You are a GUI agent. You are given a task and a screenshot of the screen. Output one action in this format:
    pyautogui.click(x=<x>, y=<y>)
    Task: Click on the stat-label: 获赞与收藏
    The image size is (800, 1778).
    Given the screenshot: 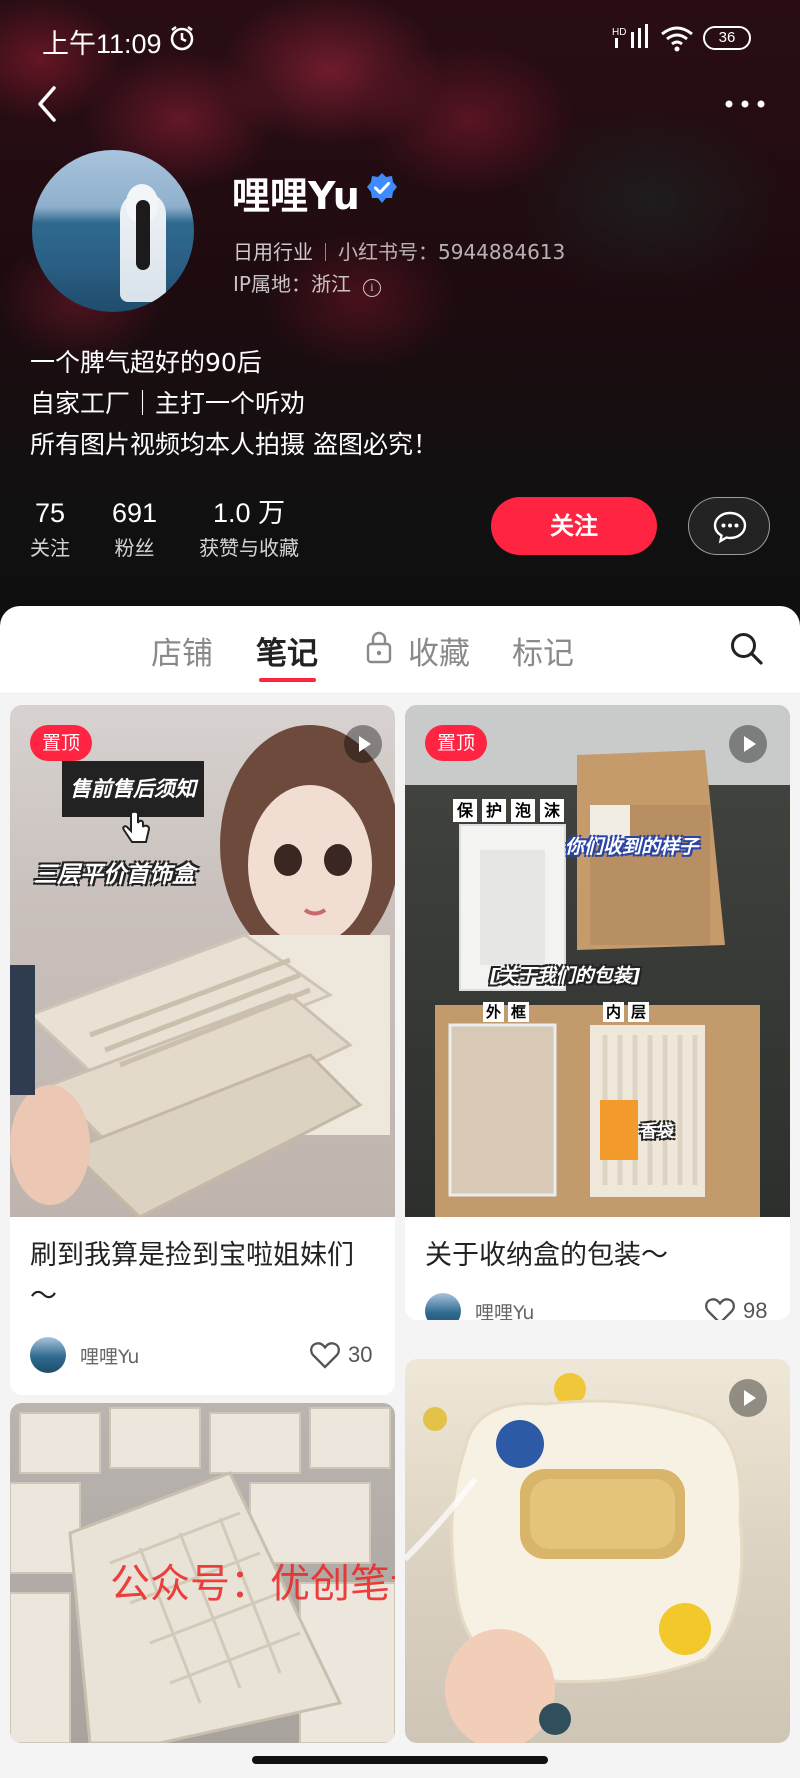 What is the action you would take?
    pyautogui.click(x=249, y=548)
    